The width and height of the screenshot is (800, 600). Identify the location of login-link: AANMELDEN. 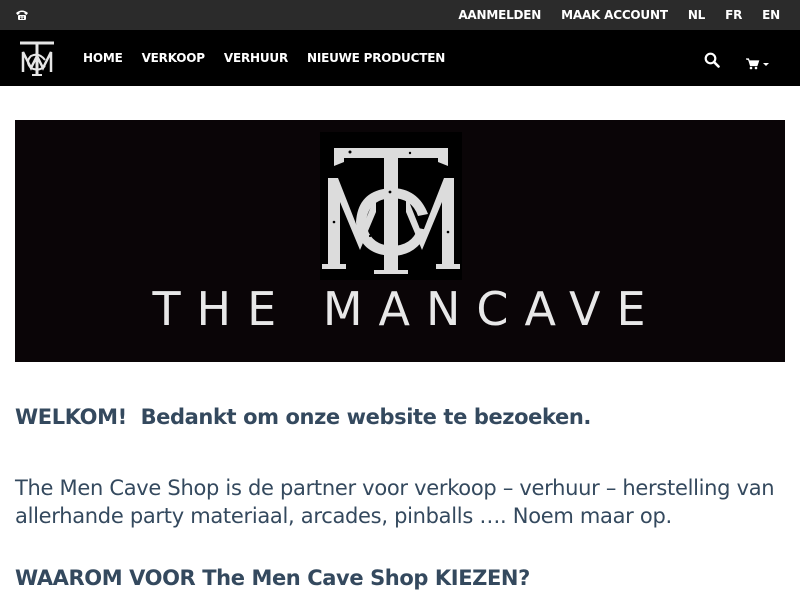
(499, 15).